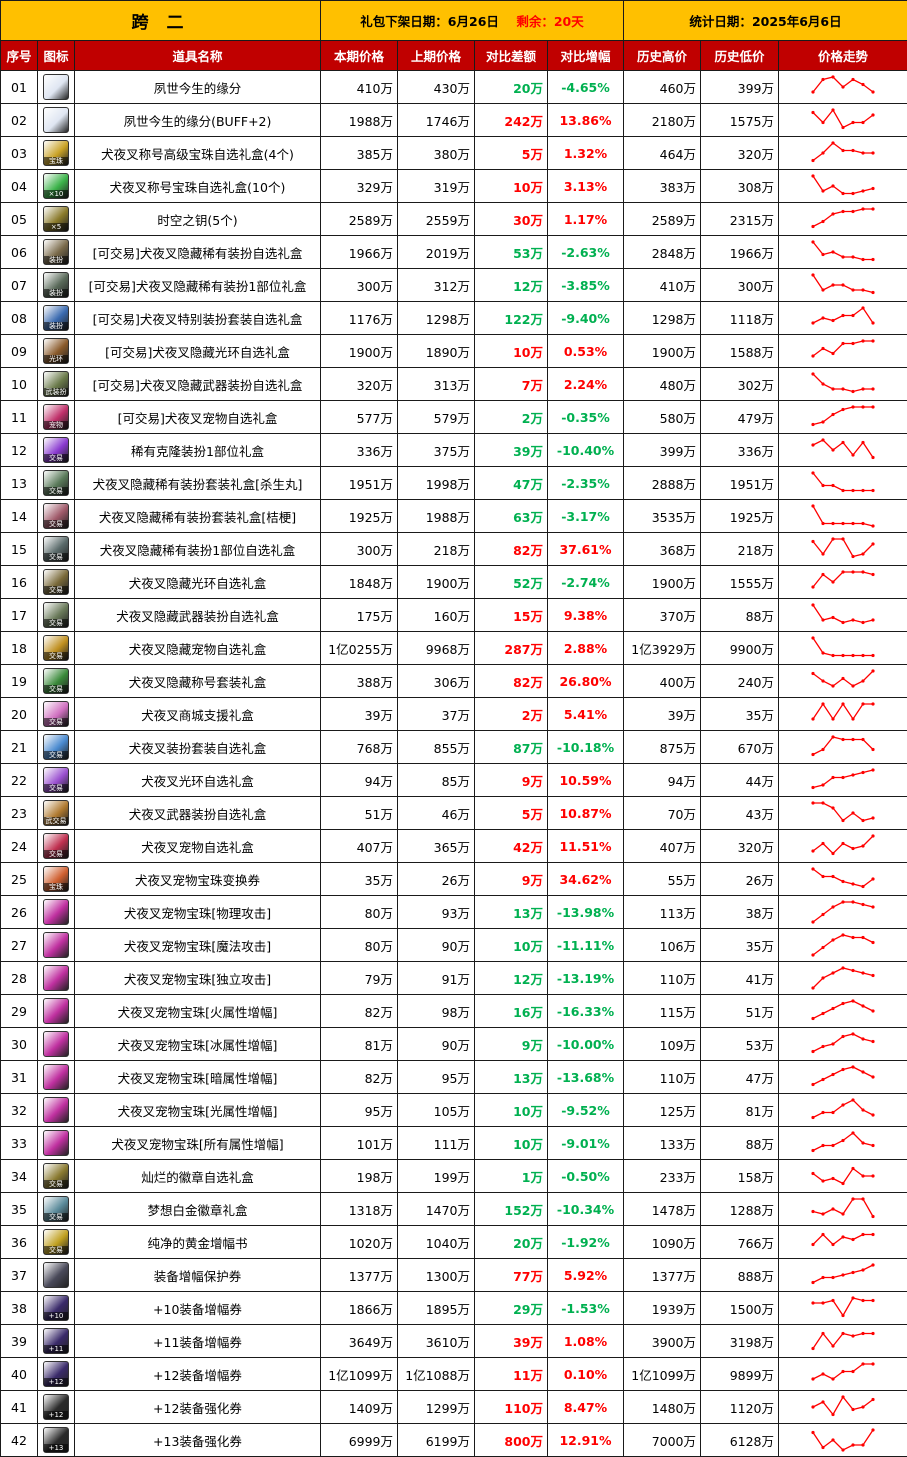 Image resolution: width=907 pixels, height=1457 pixels. What do you see at coordinates (197, 1143) in the screenshot?
I see `row-name: 犬夜叉宠物宝珠[所有属性增幅]` at bounding box center [197, 1143].